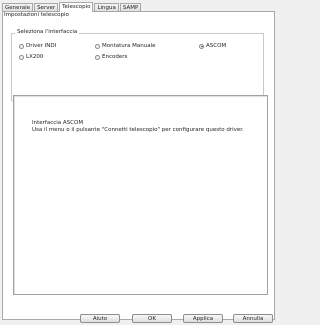 This screenshot has width=320, height=325. What do you see at coordinates (47, 32) in the screenshot?
I see `interface-group-title: Seleziona l'interfaccia` at bounding box center [47, 32].